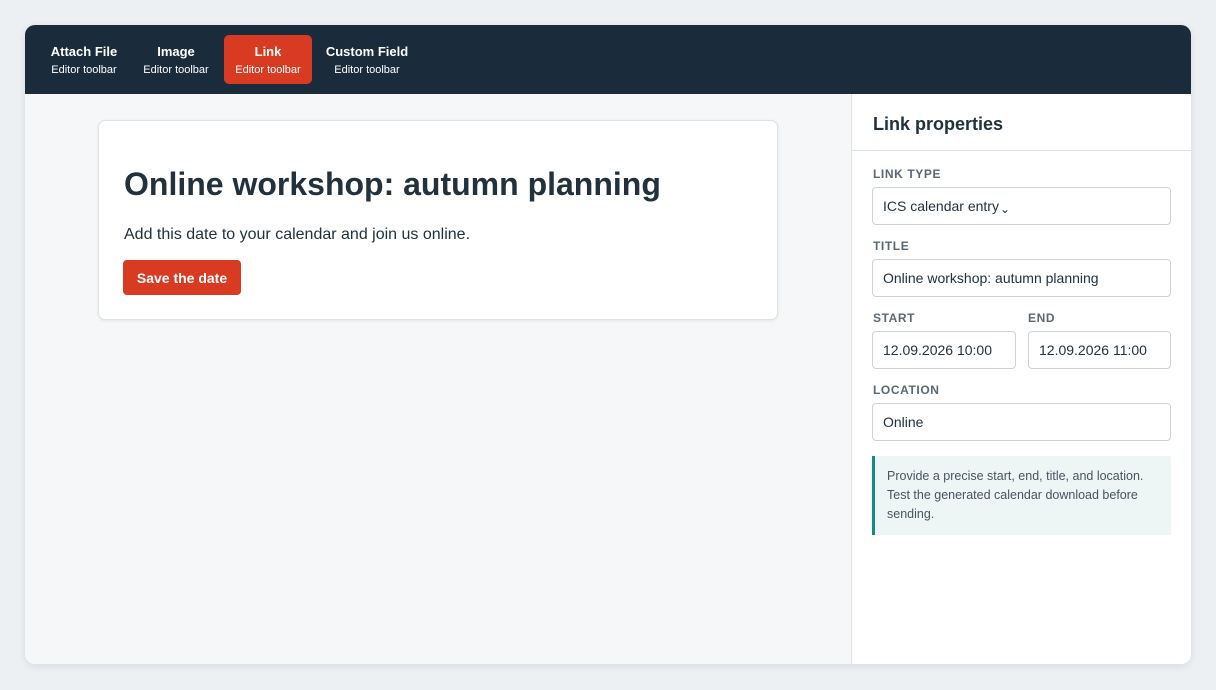 The image size is (1216, 690). Describe the element at coordinates (367, 59) in the screenshot. I see `toolbar-item-custom-field: Custom Field Editor toolbar` at that location.